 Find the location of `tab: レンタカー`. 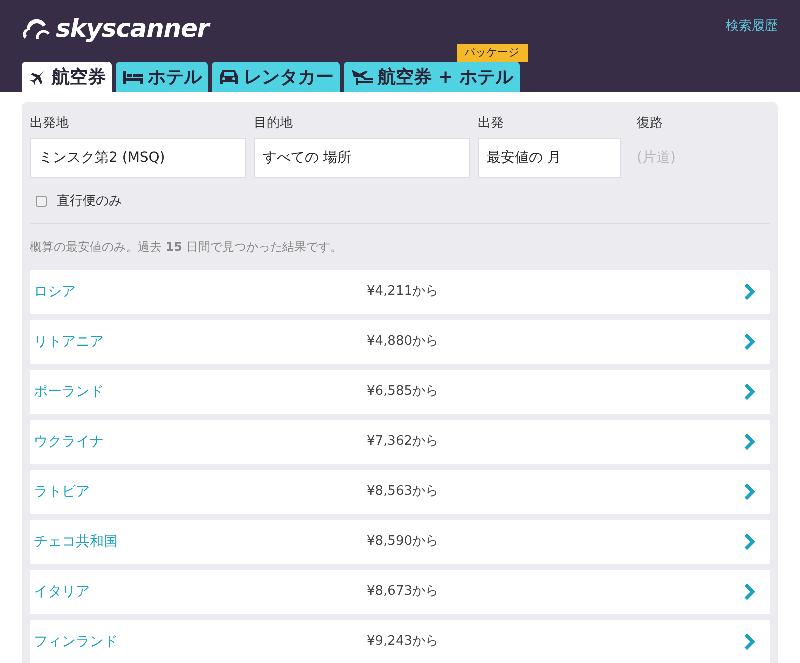

tab: レンタカー is located at coordinates (276, 77).